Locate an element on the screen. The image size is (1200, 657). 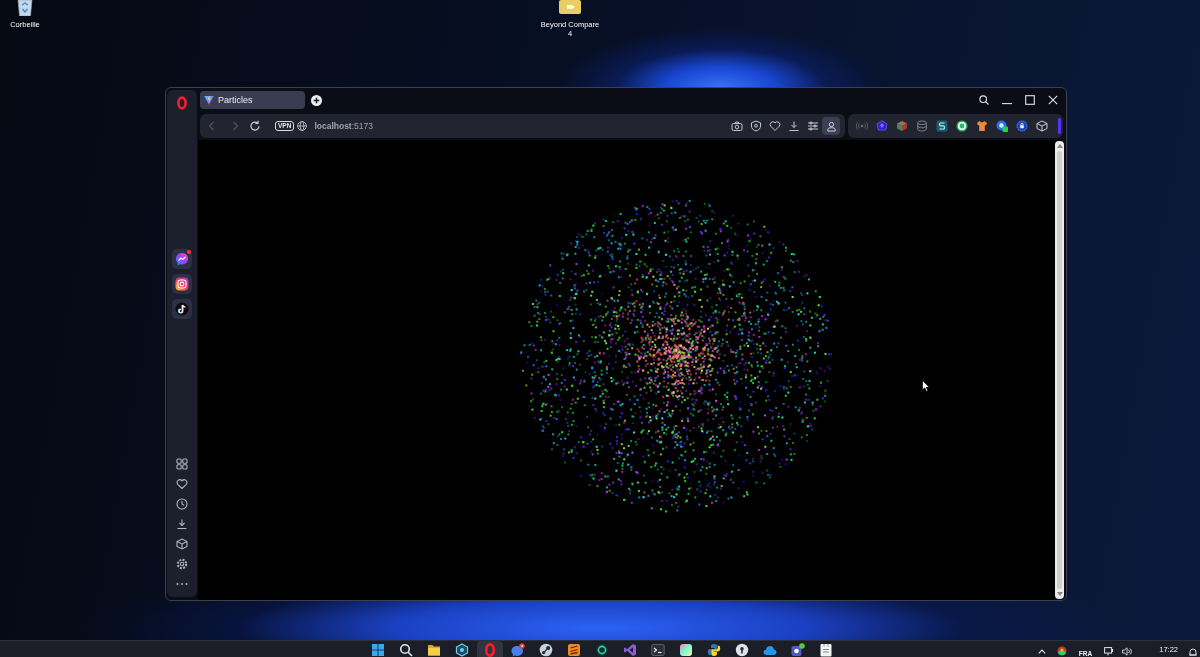
network-icon is located at coordinates (1109, 651).